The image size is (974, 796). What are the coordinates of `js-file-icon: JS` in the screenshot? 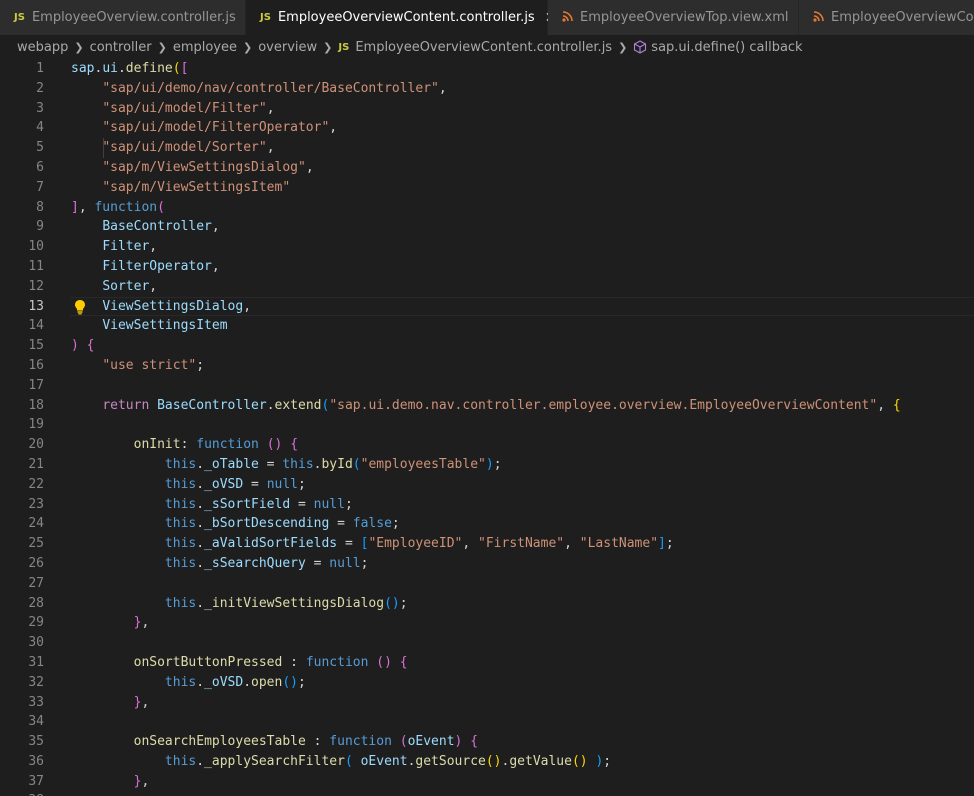 It's located at (19, 17).